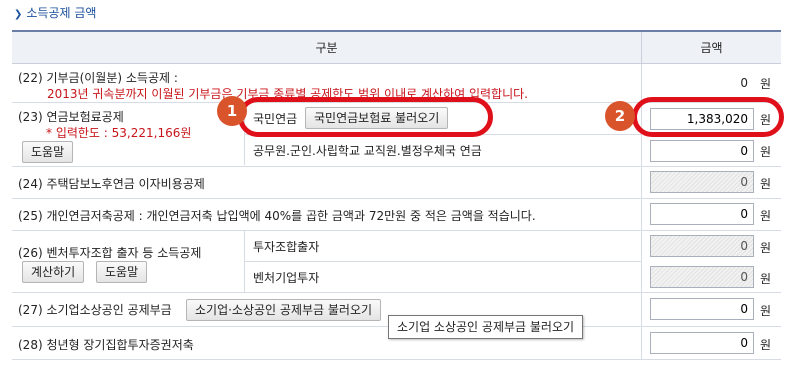 The height and width of the screenshot is (370, 799). What do you see at coordinates (766, 152) in the screenshot?
I see `row-23-unit-2: 원` at bounding box center [766, 152].